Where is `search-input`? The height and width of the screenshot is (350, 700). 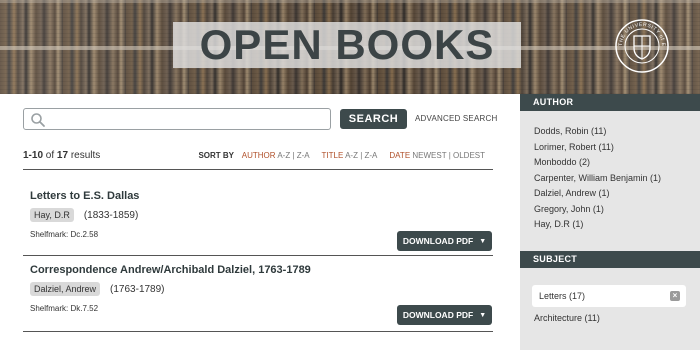
search-input is located at coordinates (188, 119).